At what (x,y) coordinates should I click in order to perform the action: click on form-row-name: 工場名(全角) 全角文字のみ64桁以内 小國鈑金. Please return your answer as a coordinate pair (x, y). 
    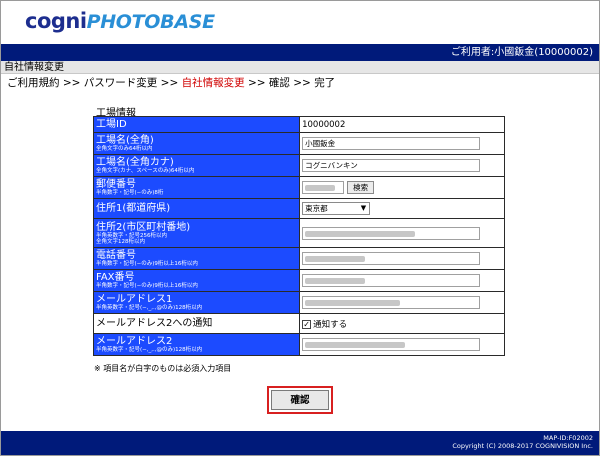
    Looking at the image, I should click on (298, 143).